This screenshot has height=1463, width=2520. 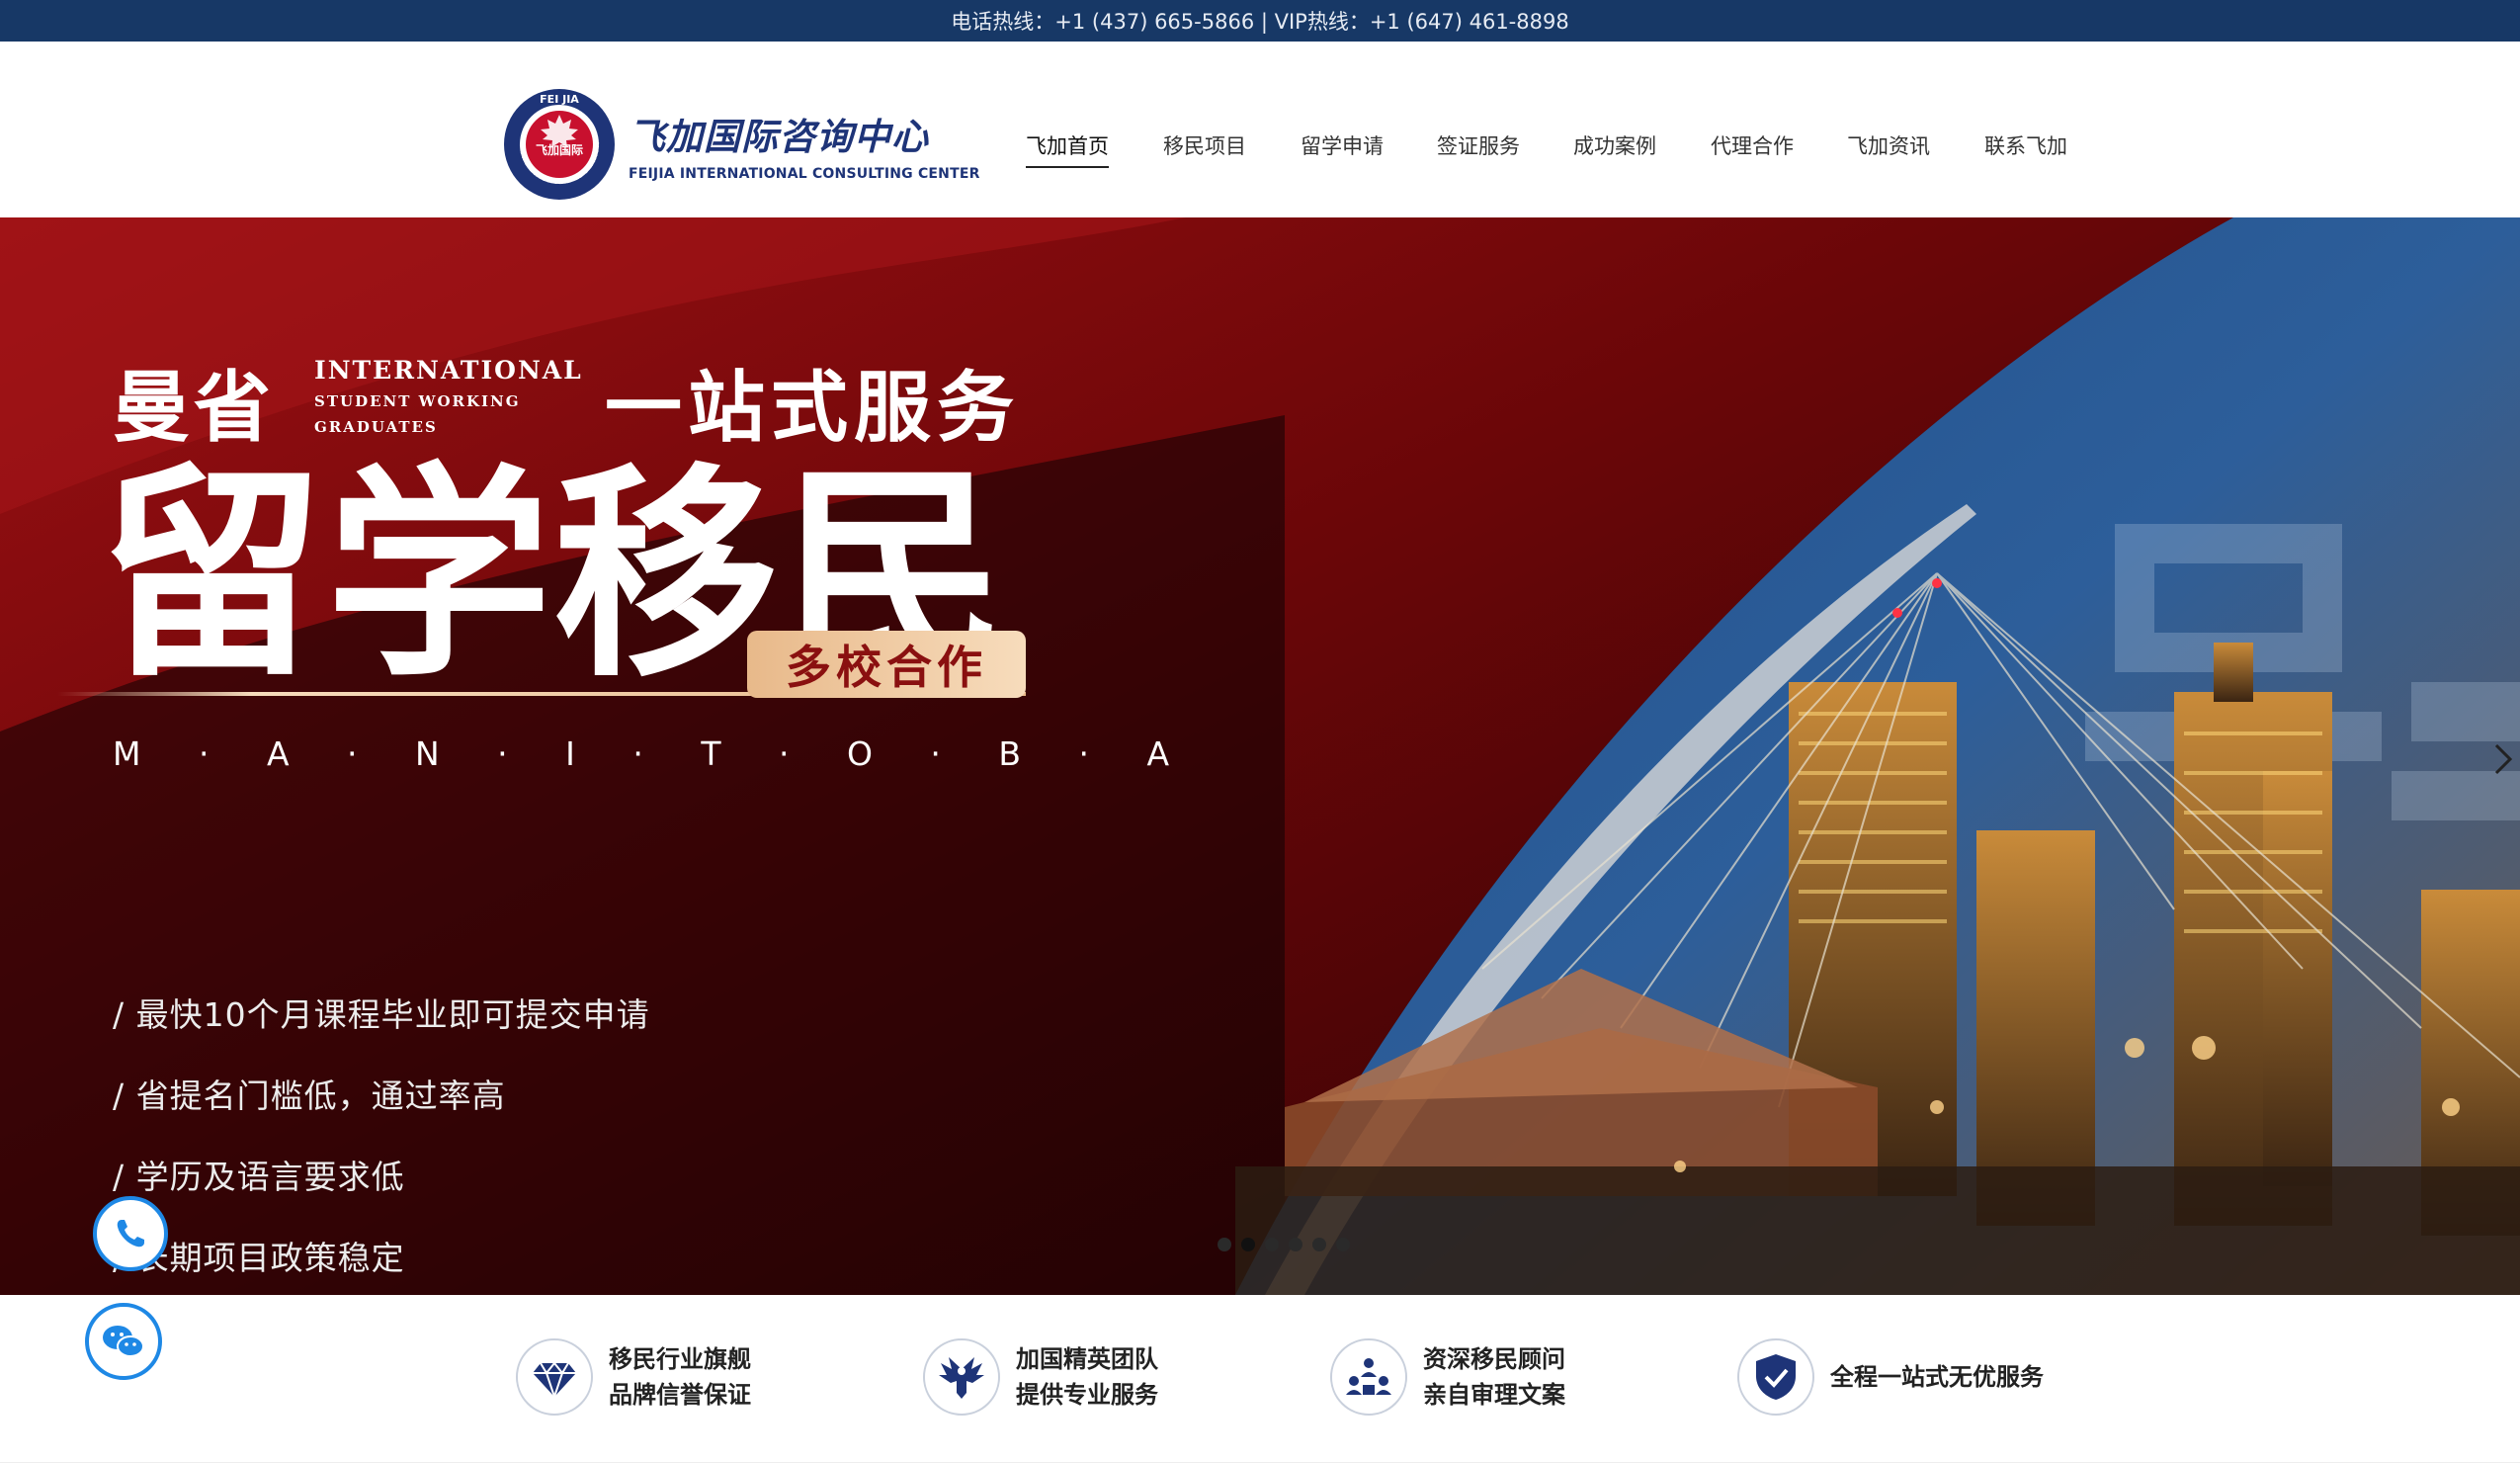 What do you see at coordinates (779, 137) in the screenshot?
I see `logo-cn-name: 飞加国际咨询中心` at bounding box center [779, 137].